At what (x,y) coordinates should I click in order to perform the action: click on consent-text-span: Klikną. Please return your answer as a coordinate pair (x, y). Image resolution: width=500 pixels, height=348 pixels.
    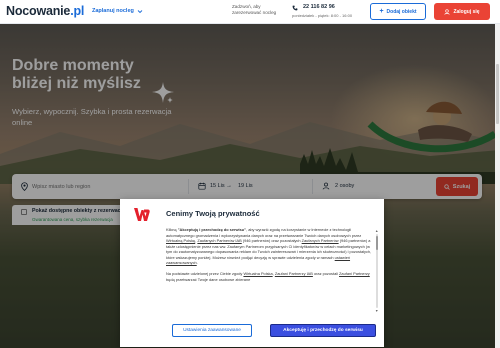
    Looking at the image, I should click on (172, 229).